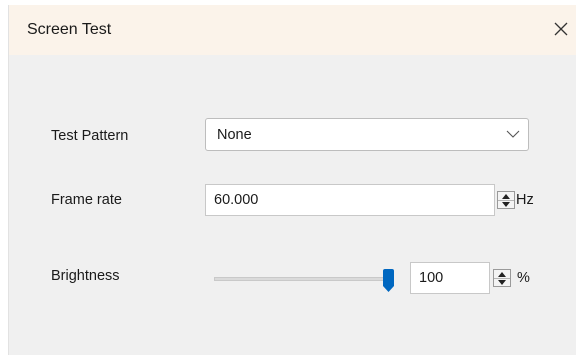  What do you see at coordinates (234, 135) in the screenshot?
I see `test-pattern-selected: None` at bounding box center [234, 135].